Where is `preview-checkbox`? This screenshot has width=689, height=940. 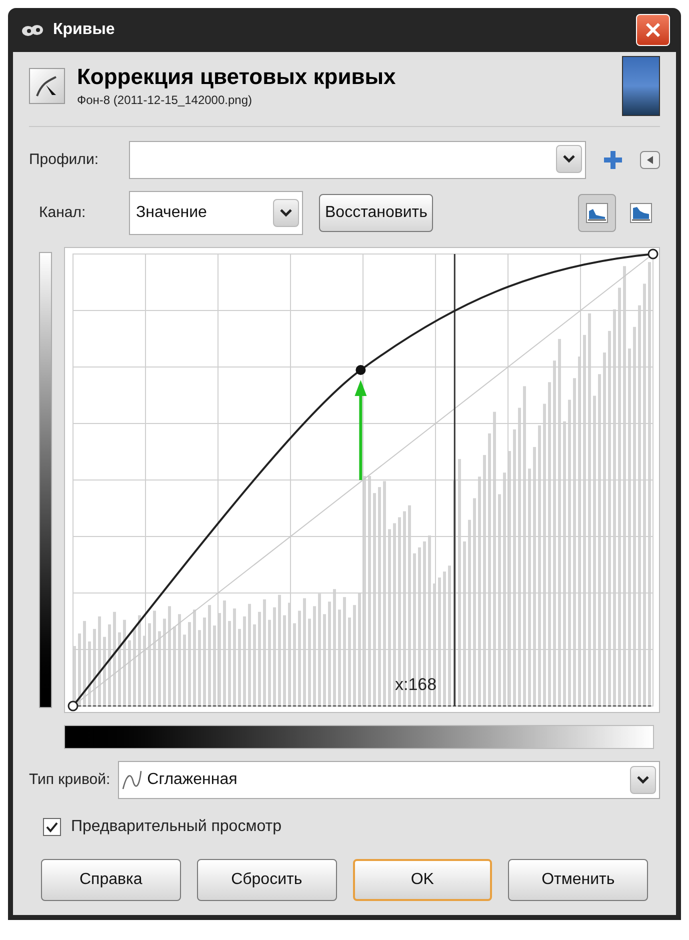
preview-checkbox is located at coordinates (52, 827).